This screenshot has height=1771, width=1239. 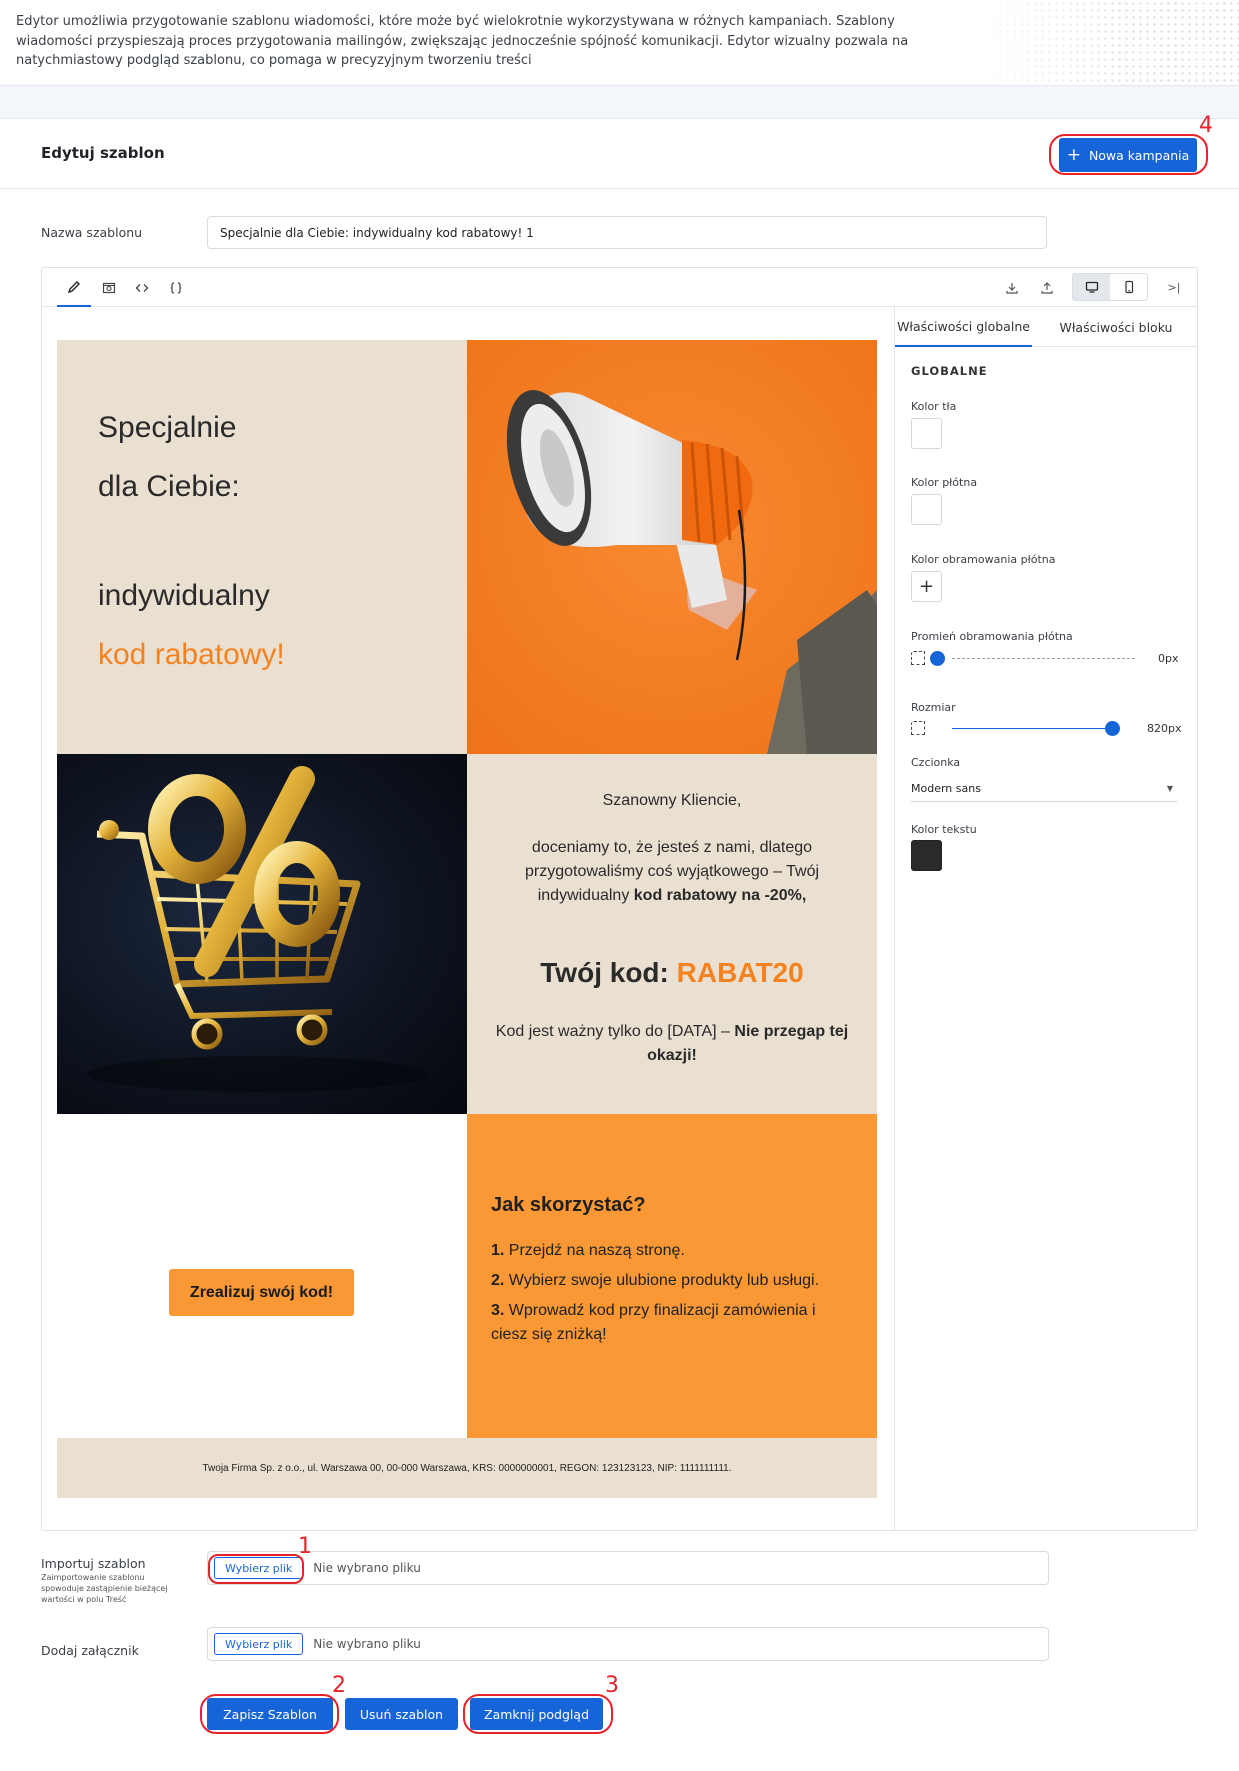 What do you see at coordinates (74, 287) in the screenshot?
I see `pencil-icon` at bounding box center [74, 287].